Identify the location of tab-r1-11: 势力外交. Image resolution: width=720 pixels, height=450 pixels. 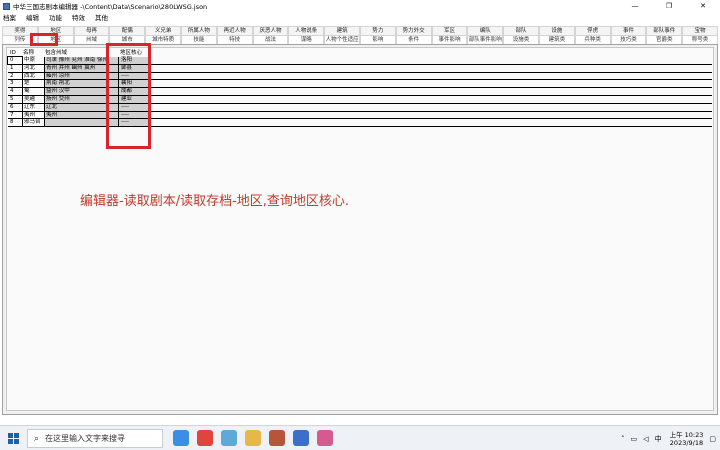
(413, 30).